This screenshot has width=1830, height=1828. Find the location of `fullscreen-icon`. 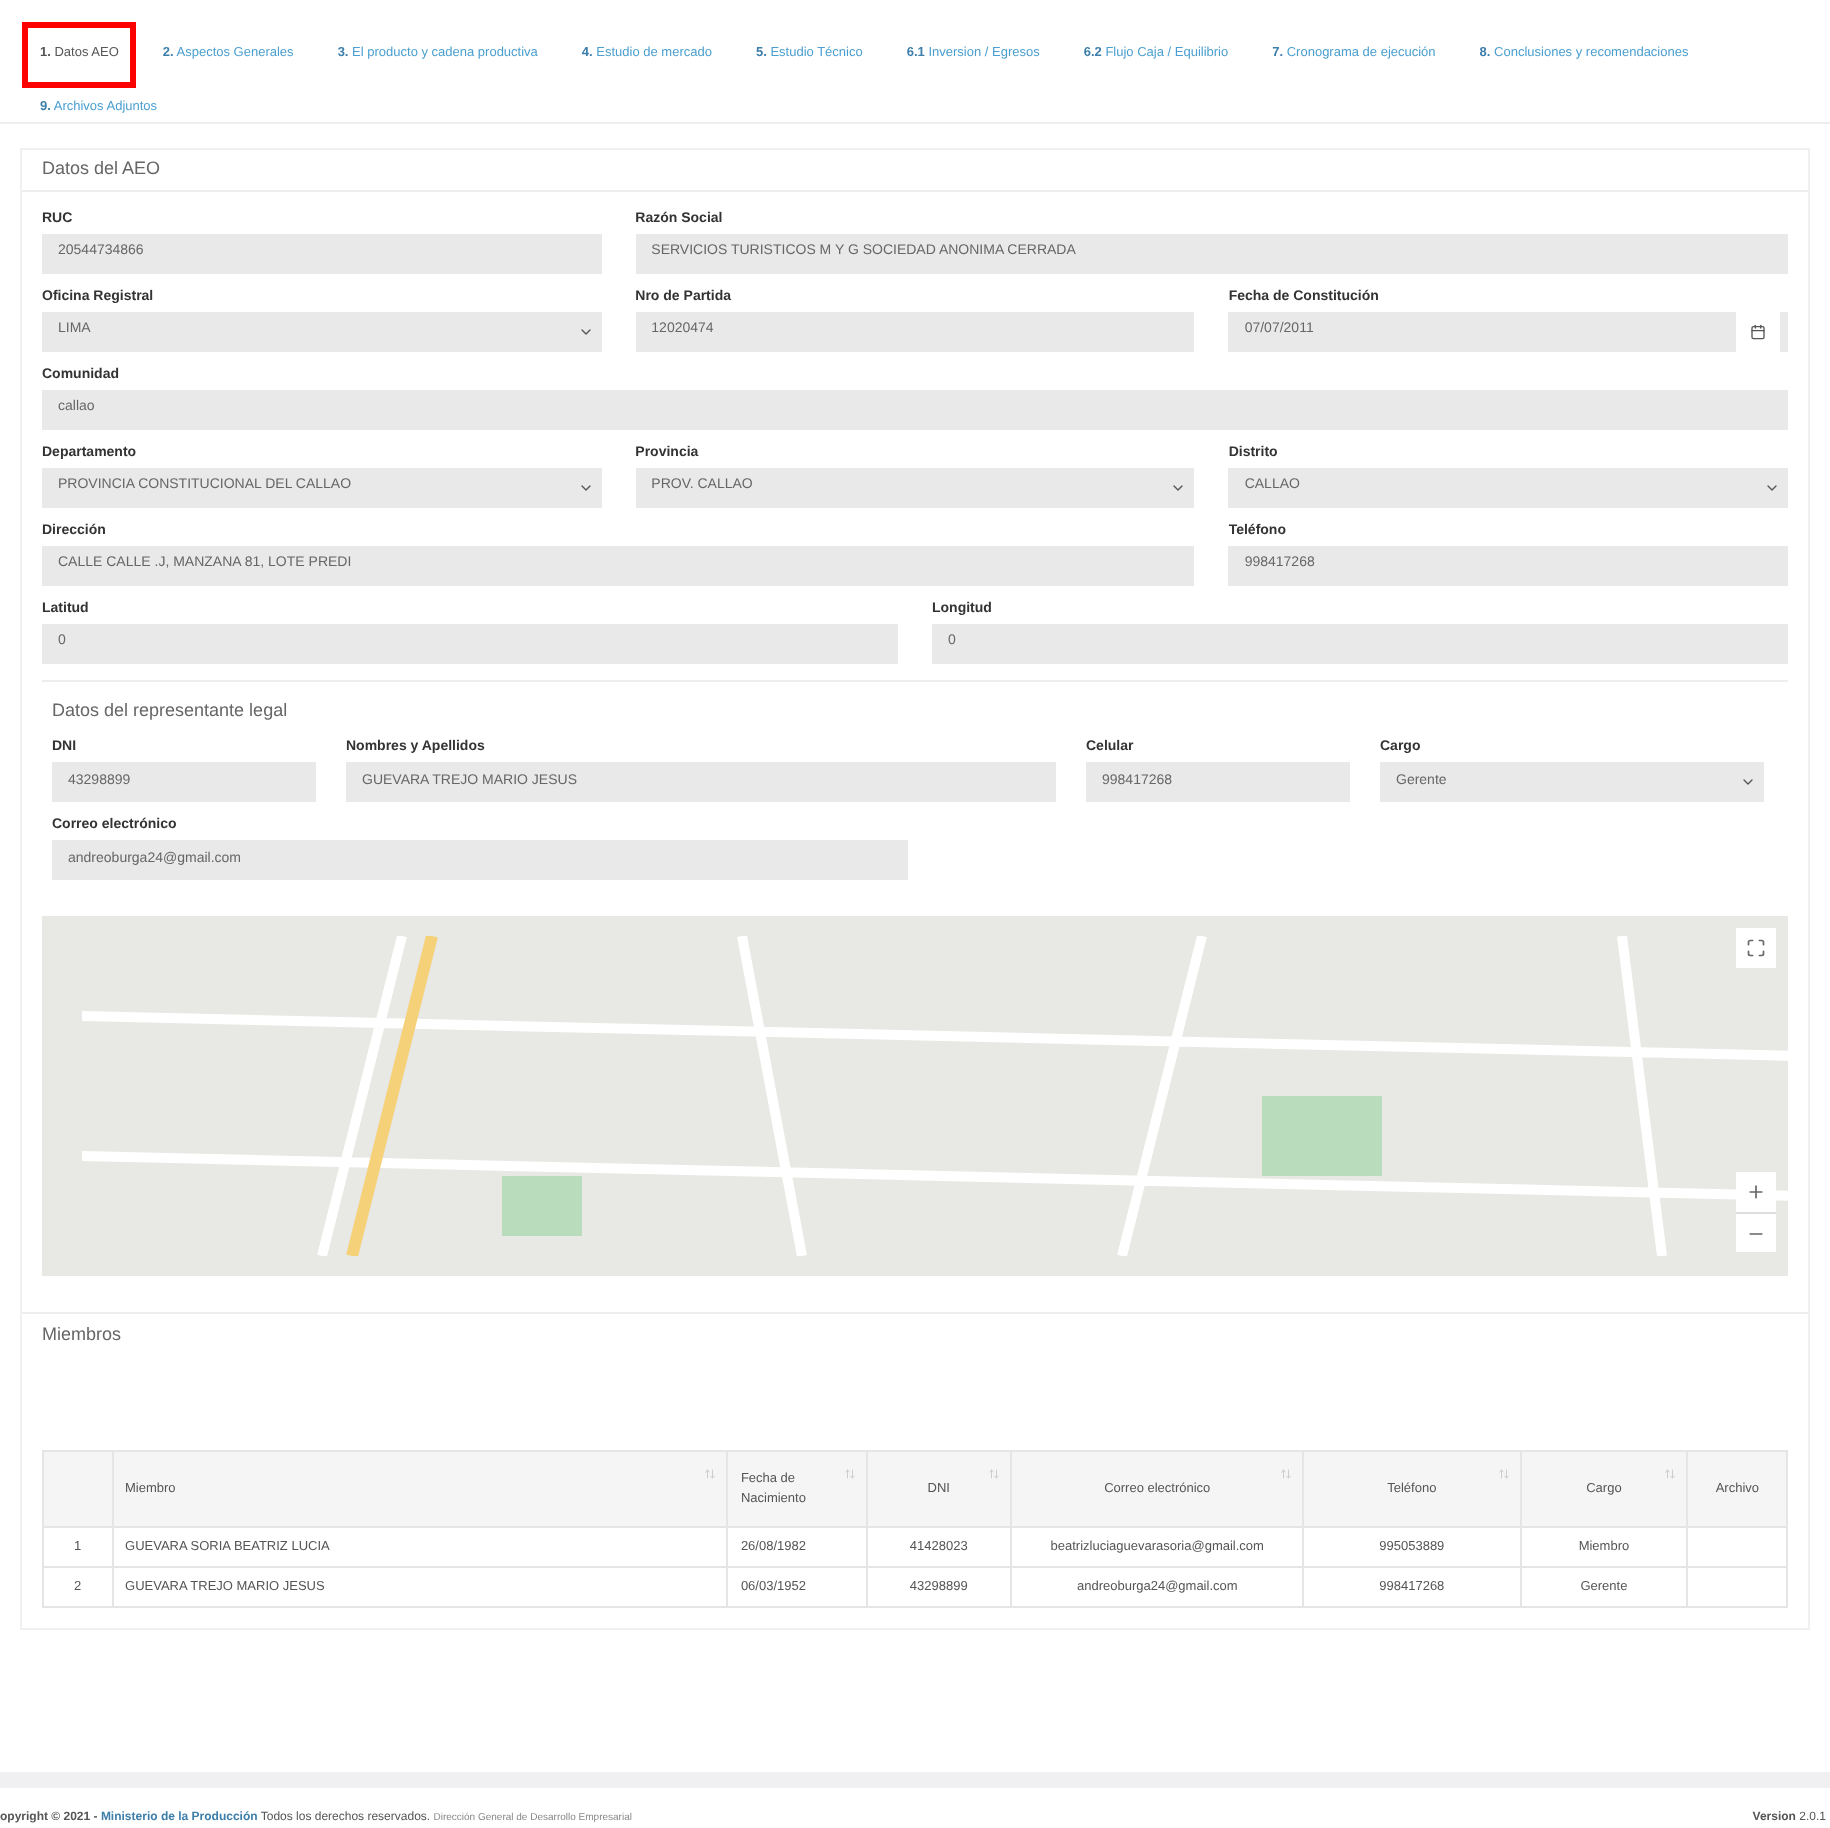

fullscreen-icon is located at coordinates (1756, 948).